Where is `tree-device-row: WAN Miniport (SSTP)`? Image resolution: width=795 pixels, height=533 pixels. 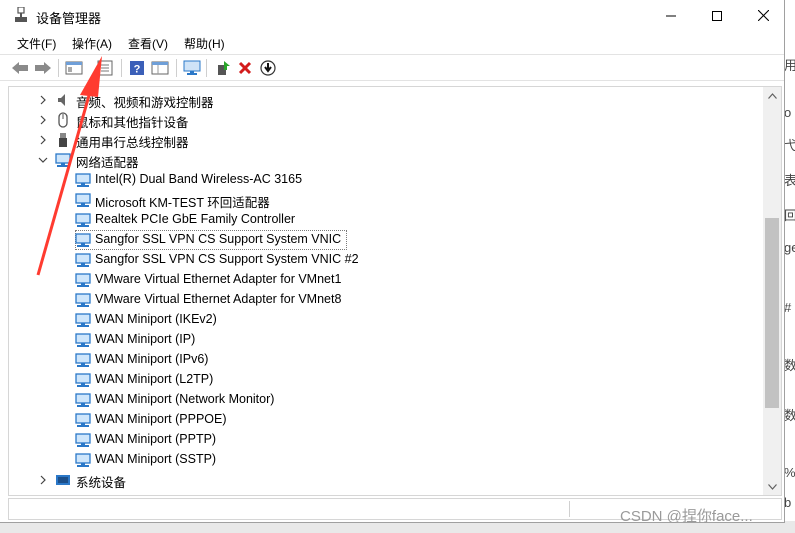
tree-device-row: WAN Miniport (SSTP) is located at coordinates (386, 460).